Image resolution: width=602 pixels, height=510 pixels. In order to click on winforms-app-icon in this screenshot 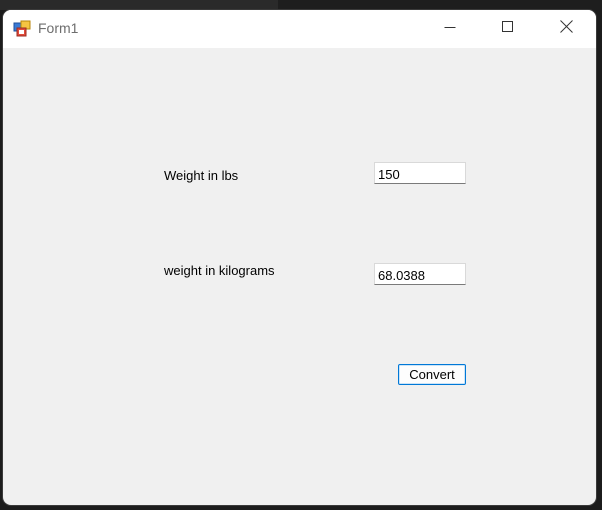, I will do `click(22, 29)`.